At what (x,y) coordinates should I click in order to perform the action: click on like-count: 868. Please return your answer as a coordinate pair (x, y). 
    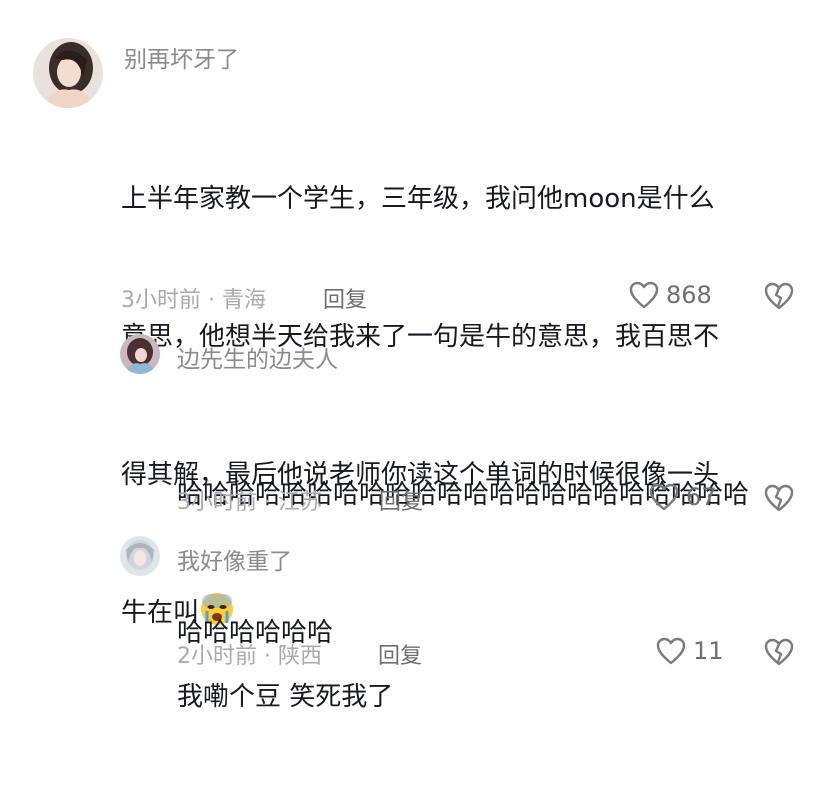
    Looking at the image, I should click on (689, 295).